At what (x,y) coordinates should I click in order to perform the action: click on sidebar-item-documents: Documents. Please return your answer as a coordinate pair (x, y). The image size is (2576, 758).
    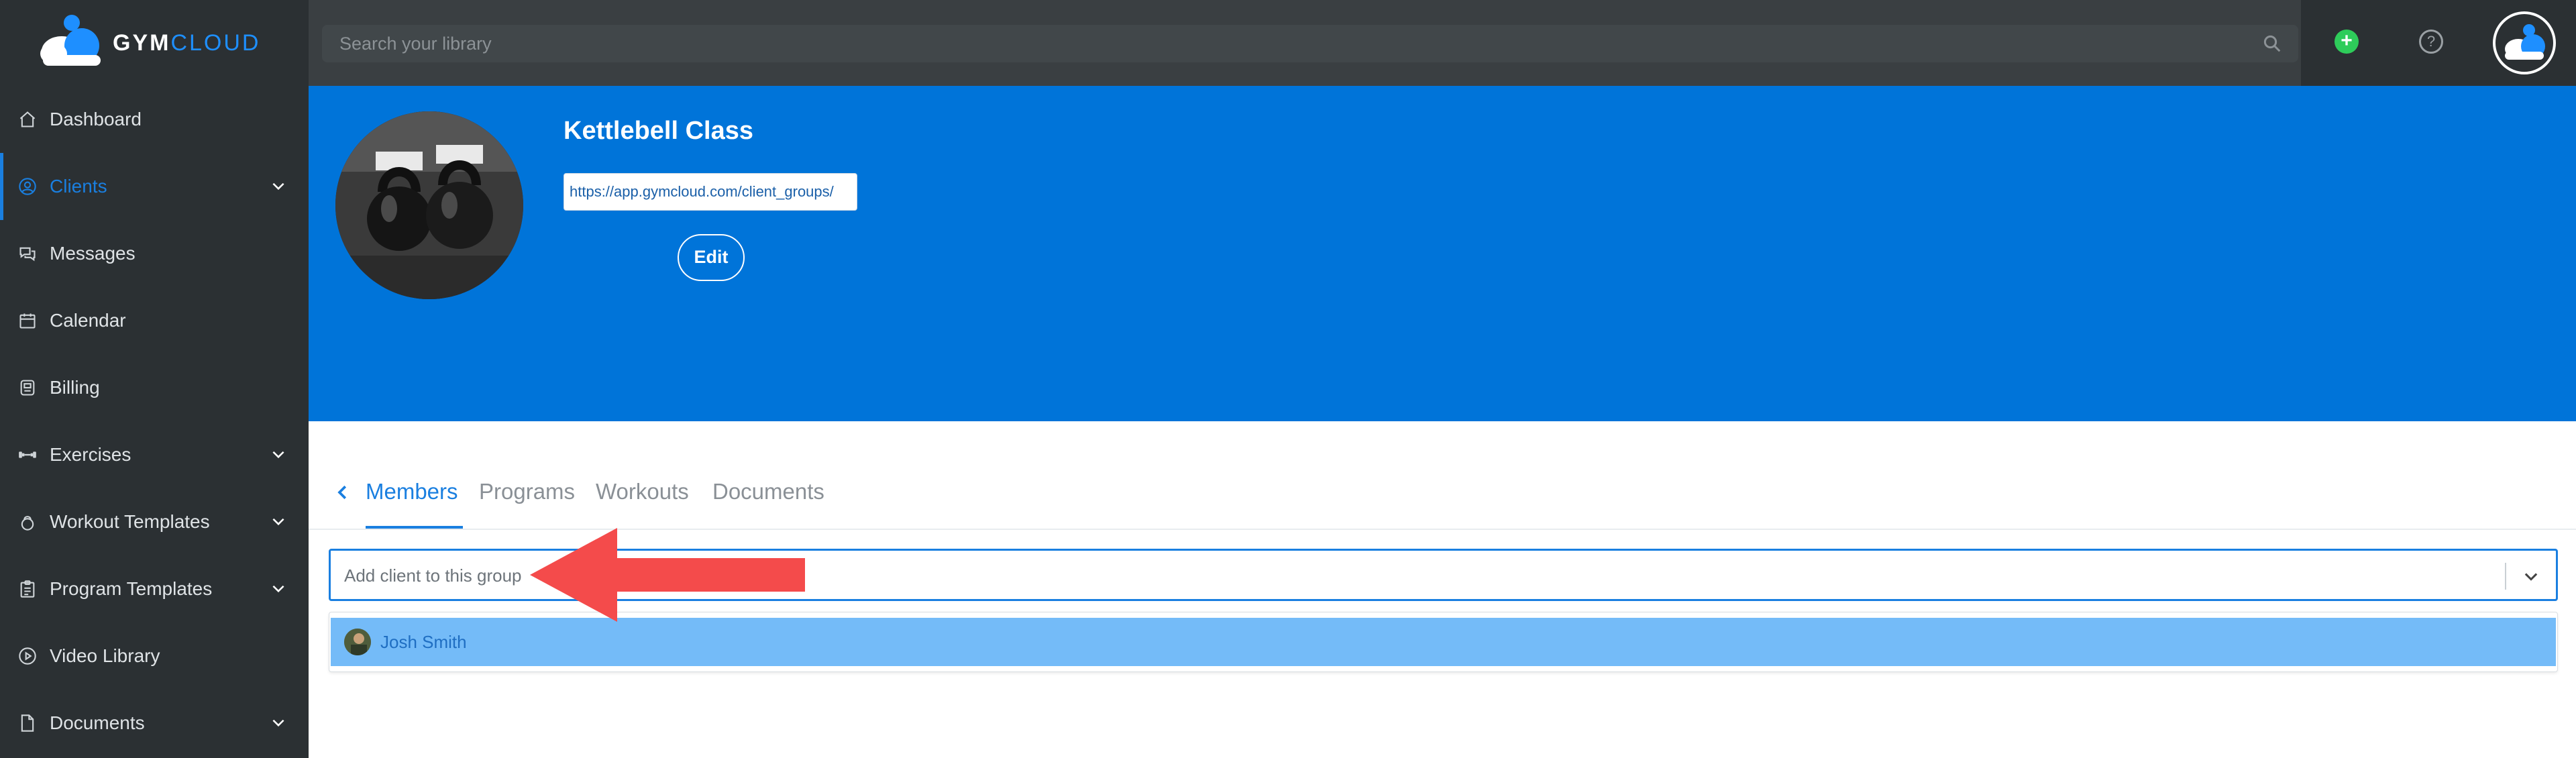
    Looking at the image, I should click on (154, 723).